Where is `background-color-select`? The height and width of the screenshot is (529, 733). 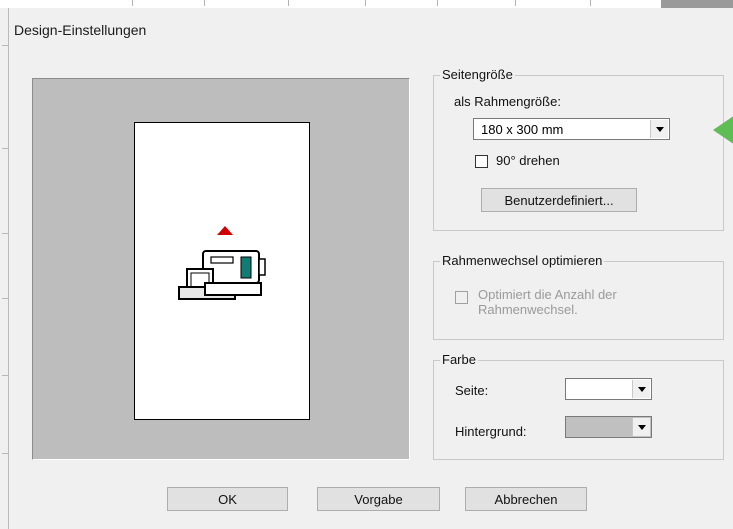
background-color-select is located at coordinates (608, 427).